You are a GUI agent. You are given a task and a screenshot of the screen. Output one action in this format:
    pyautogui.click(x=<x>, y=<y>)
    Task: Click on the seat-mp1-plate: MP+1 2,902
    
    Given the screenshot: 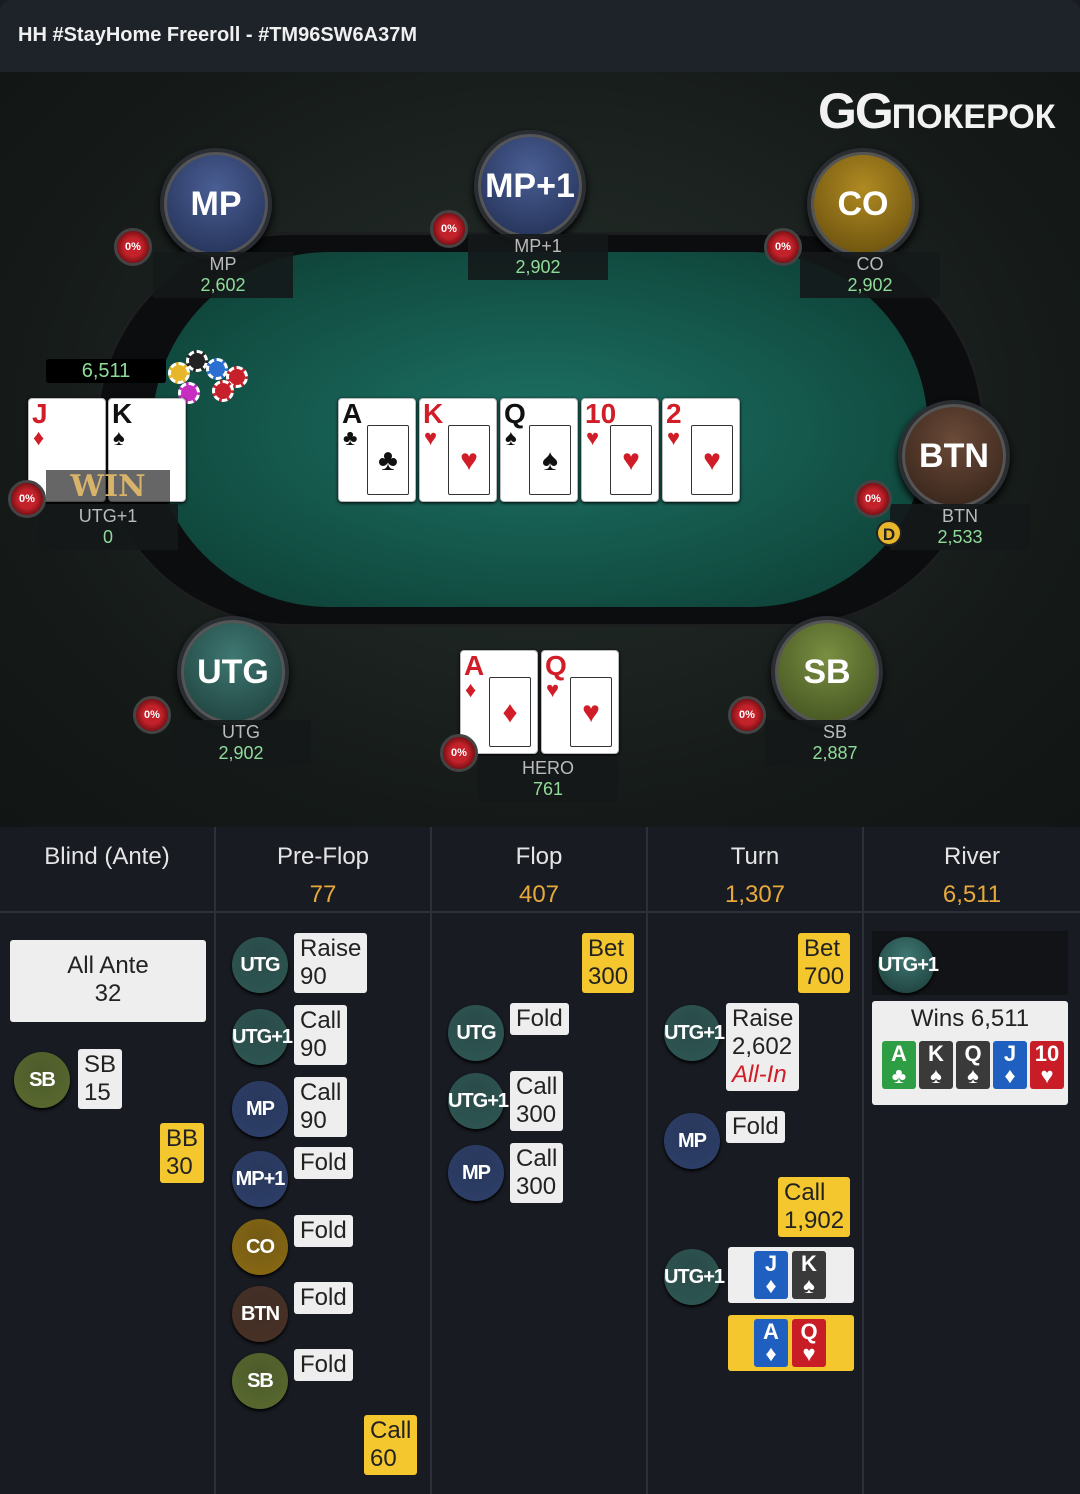 What is the action you would take?
    pyautogui.click(x=538, y=257)
    